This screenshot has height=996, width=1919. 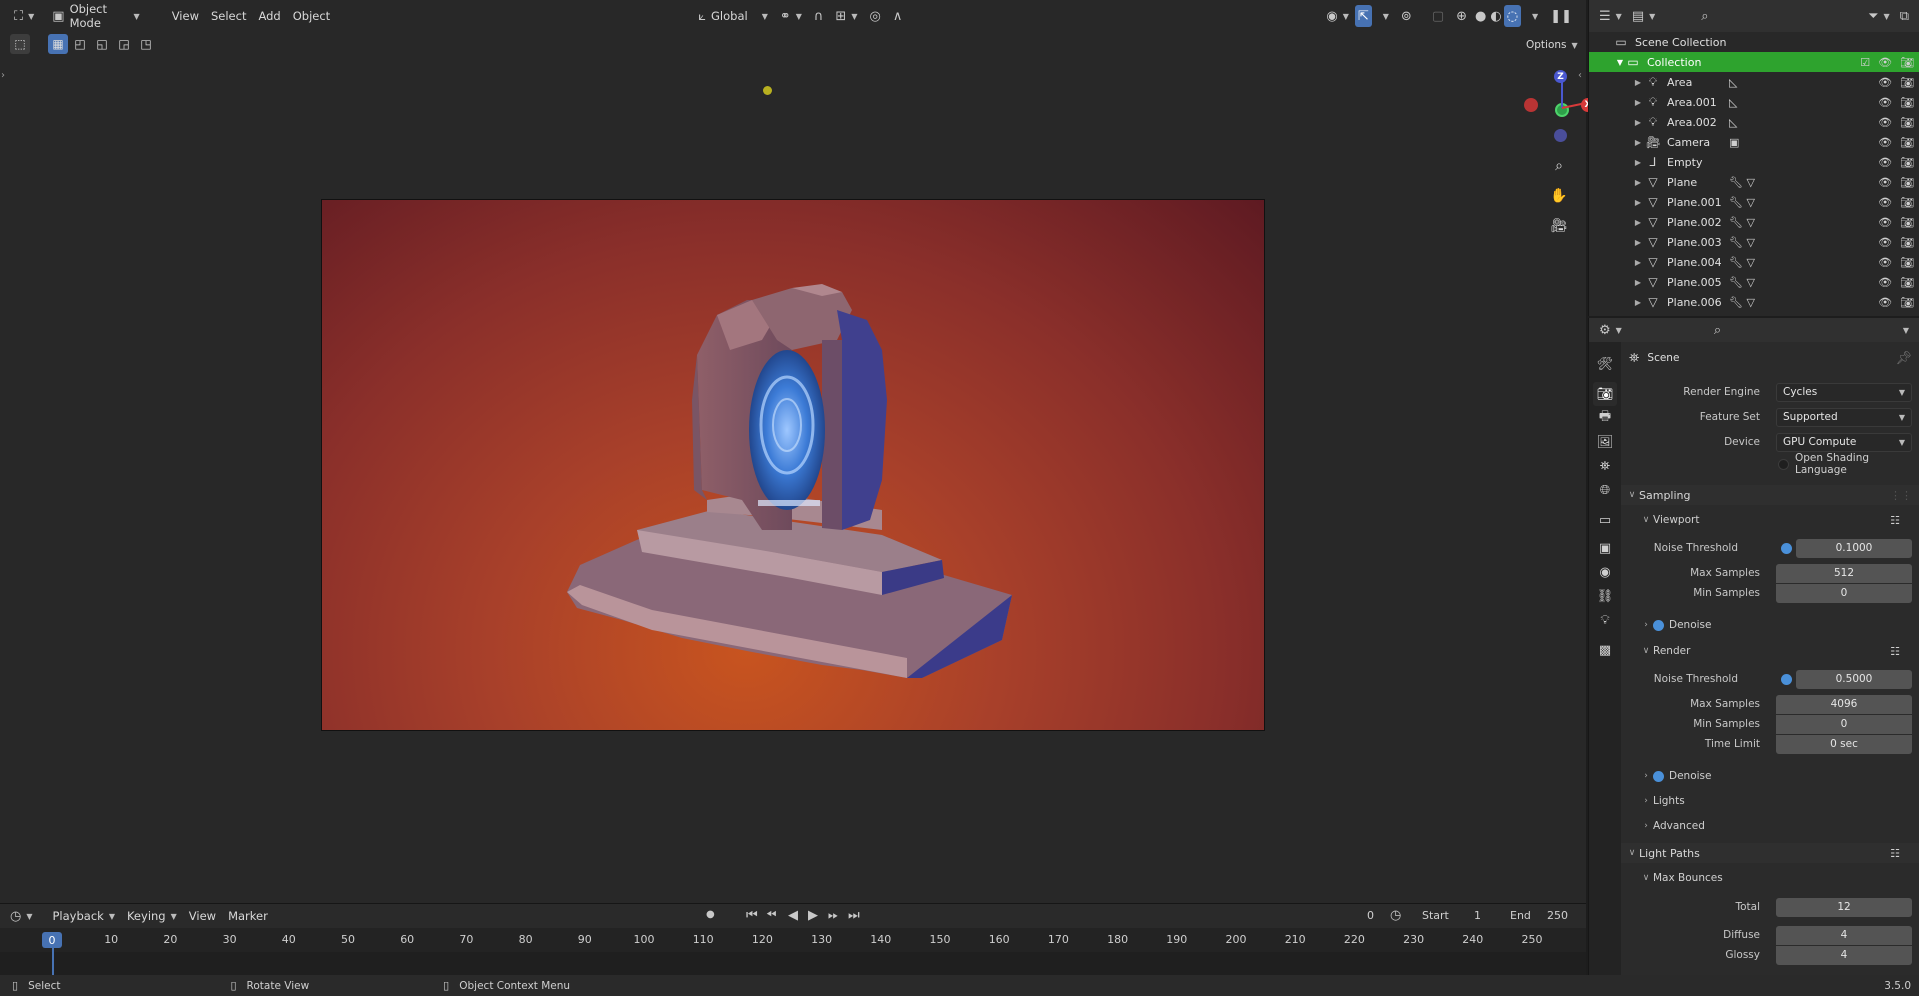 I want to click on gizmo-neg-x-axis, so click(x=1531, y=105).